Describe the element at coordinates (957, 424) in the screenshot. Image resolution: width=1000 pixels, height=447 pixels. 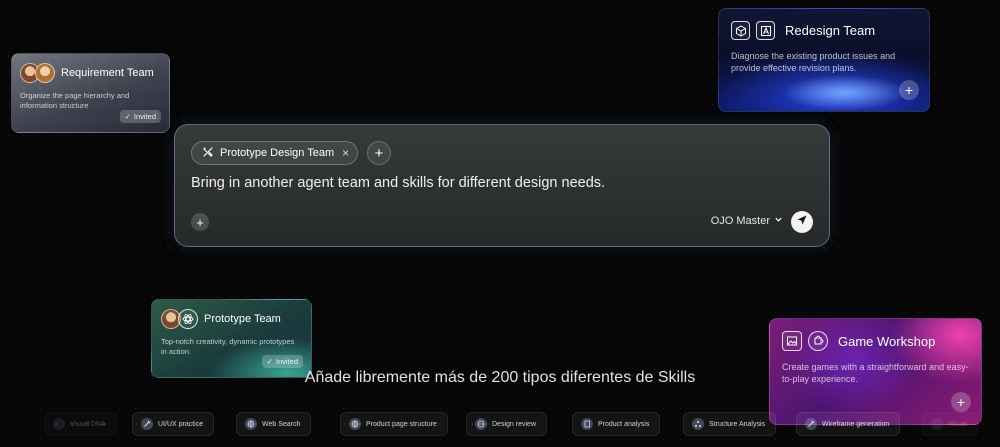
I see `skill-label: Visual` at that location.